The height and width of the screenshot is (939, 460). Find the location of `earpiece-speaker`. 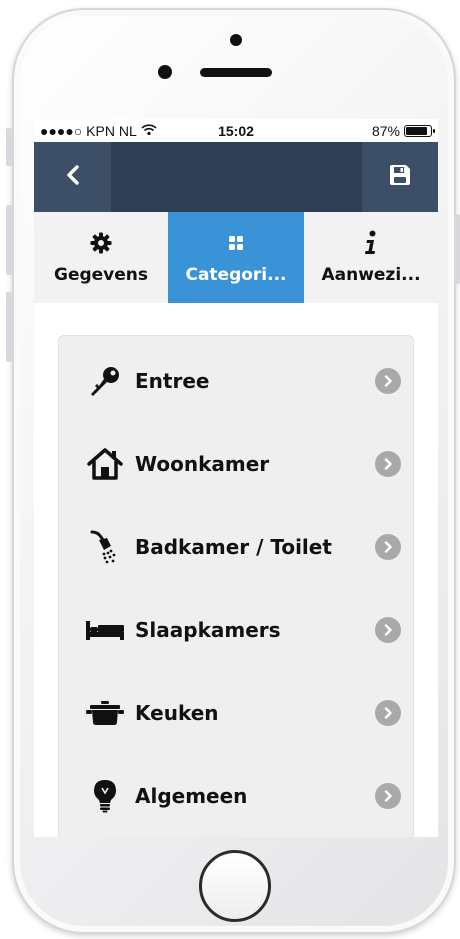

earpiece-speaker is located at coordinates (236, 72).